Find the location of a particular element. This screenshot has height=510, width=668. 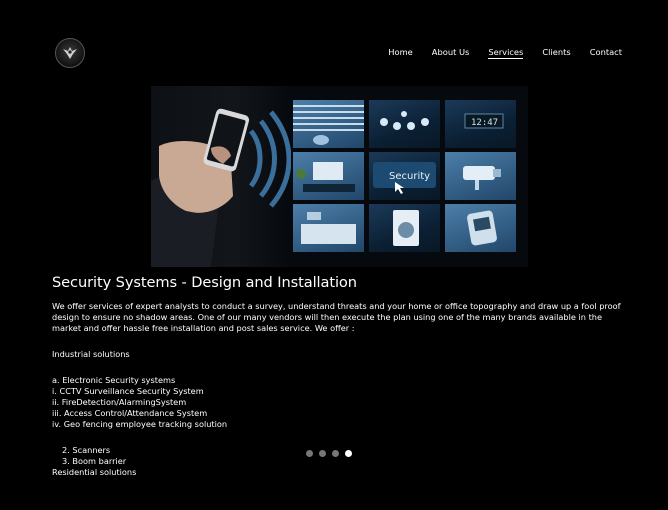

slider-pagination is located at coordinates (329, 453).